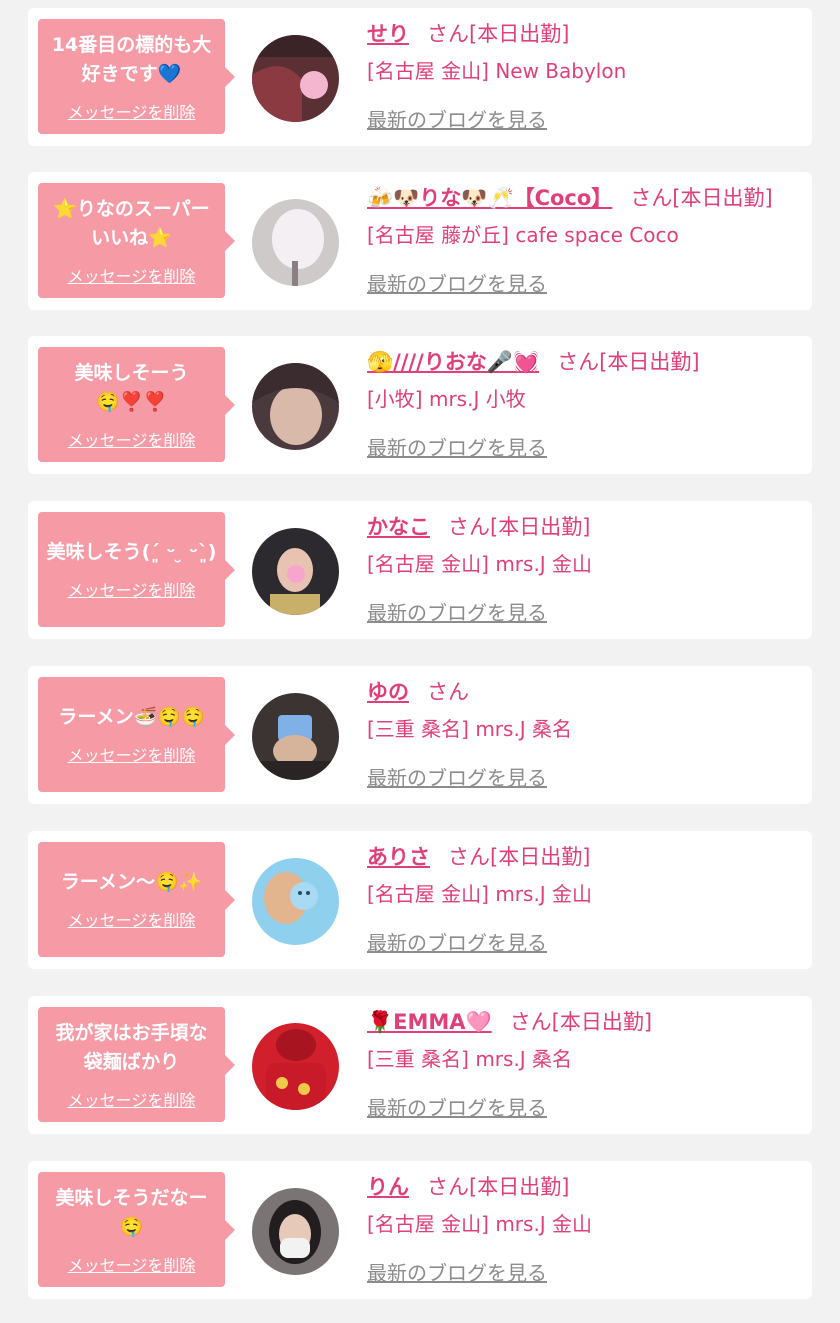  I want to click on message-bubble: ⭐りなのスーパー いいね⭐ メッセージを削除, so click(136, 240).